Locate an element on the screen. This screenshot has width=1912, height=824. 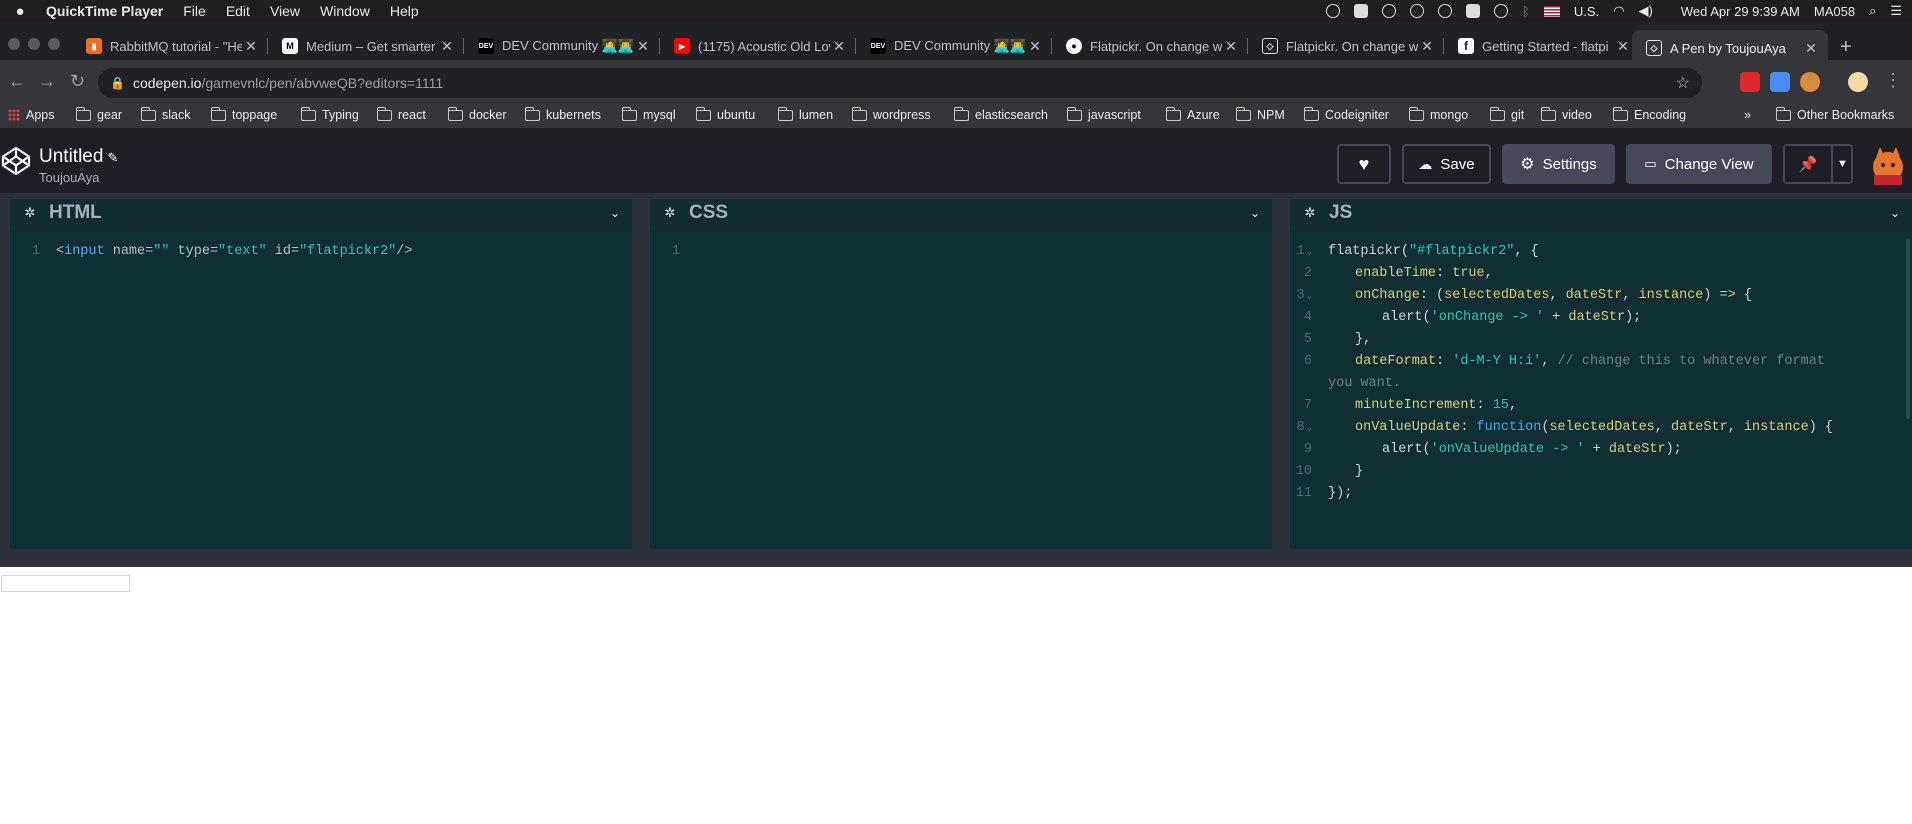
save-button: ☁ Save is located at coordinates (1446, 164).